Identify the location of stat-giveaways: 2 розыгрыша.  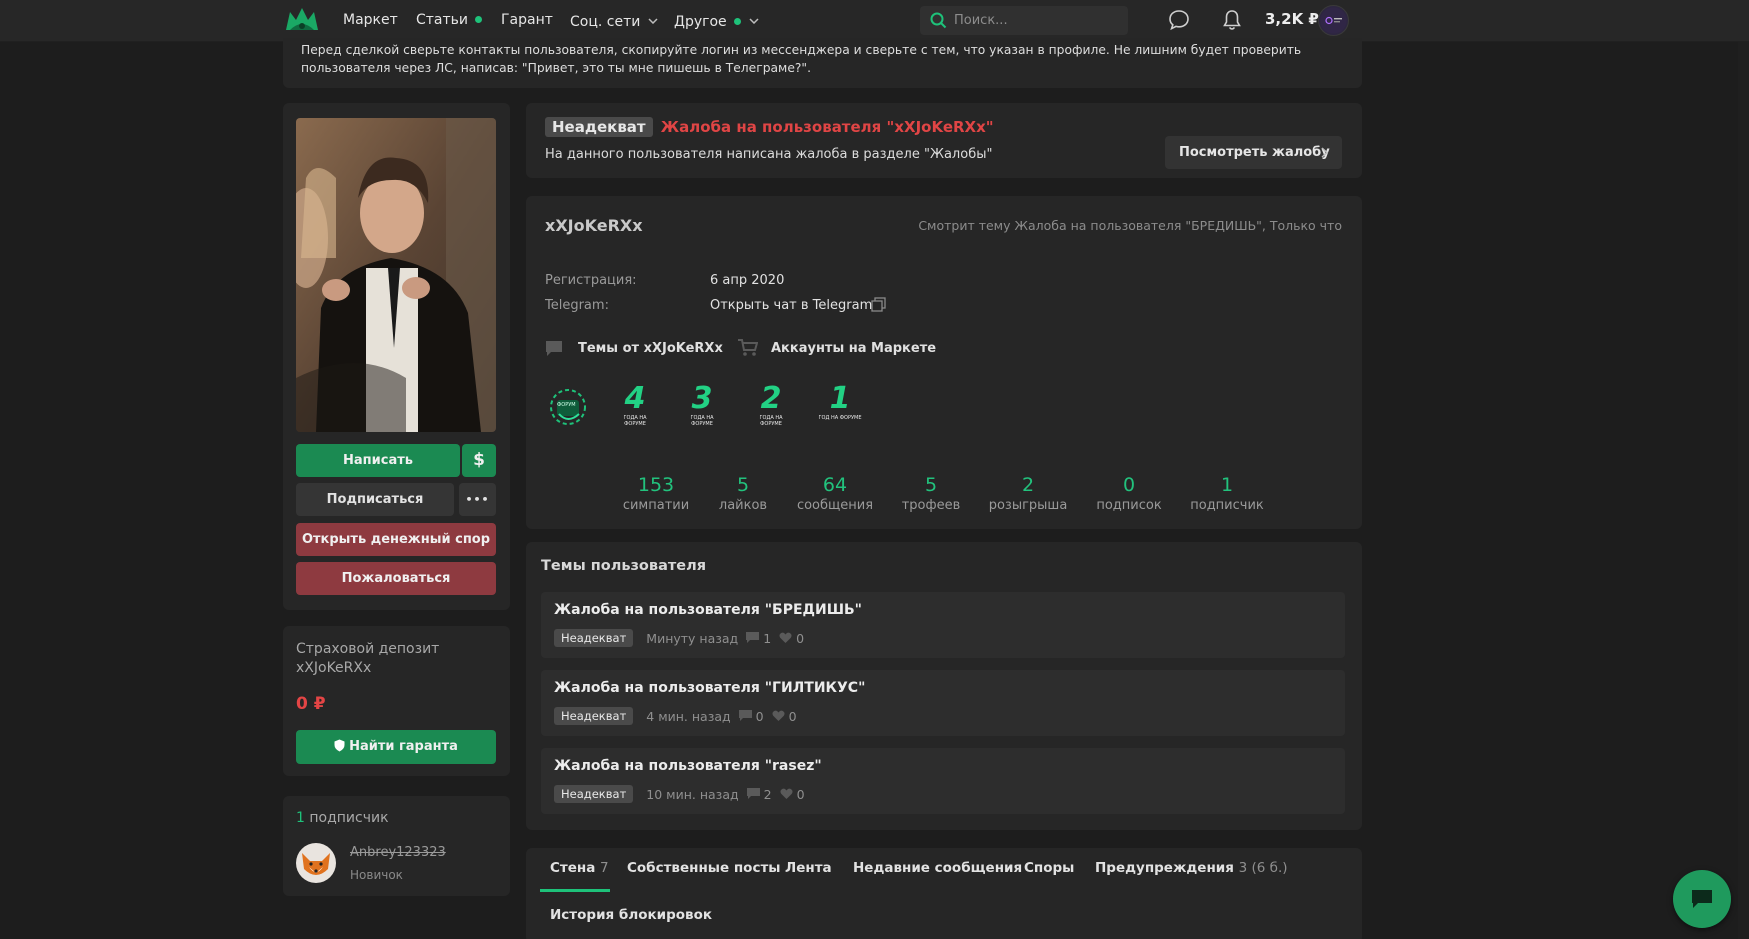
(1028, 493).